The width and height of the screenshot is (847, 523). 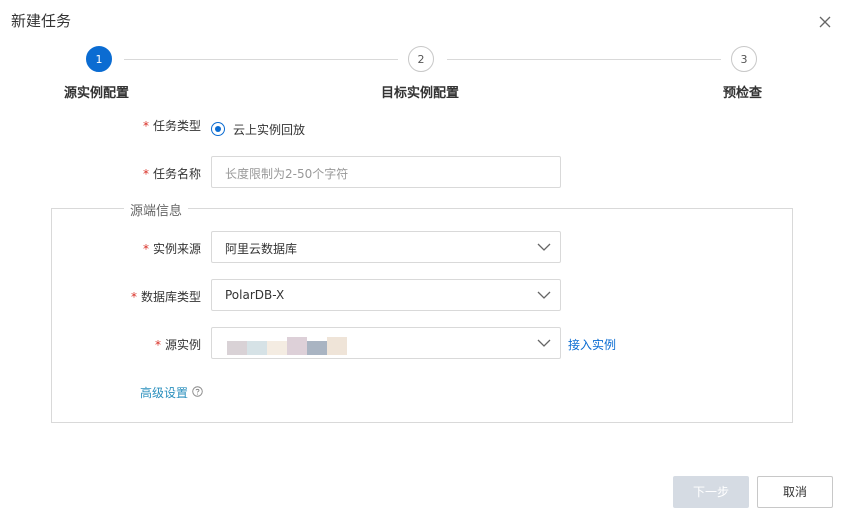 I want to click on next-step-button: 下一步, so click(x=711, y=492).